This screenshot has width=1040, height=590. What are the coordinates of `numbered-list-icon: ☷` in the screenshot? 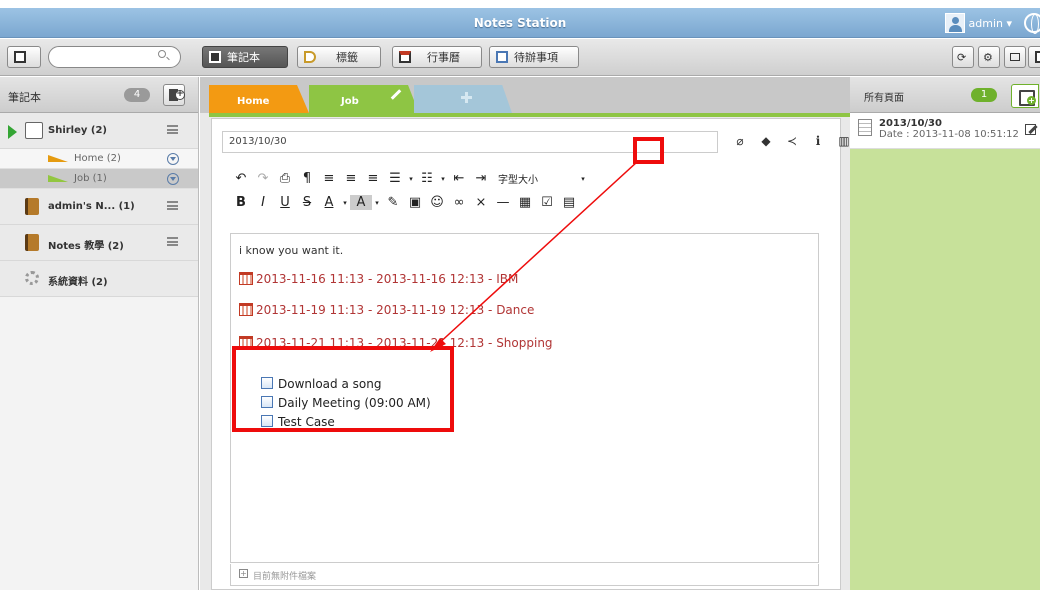 It's located at (427, 178).